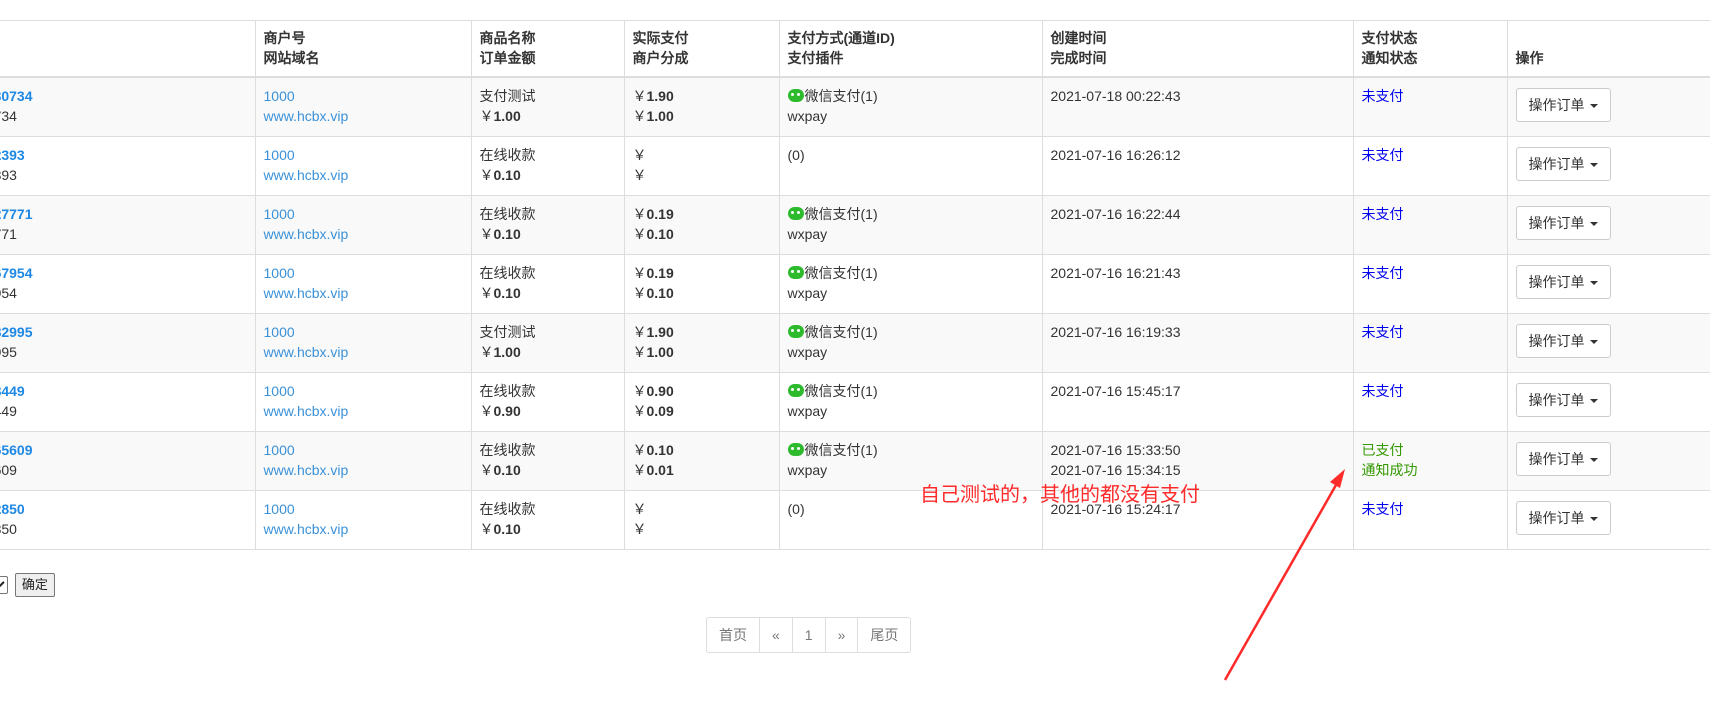  What do you see at coordinates (702, 470) in the screenshot?
I see `merchant-share: ￥0.01` at bounding box center [702, 470].